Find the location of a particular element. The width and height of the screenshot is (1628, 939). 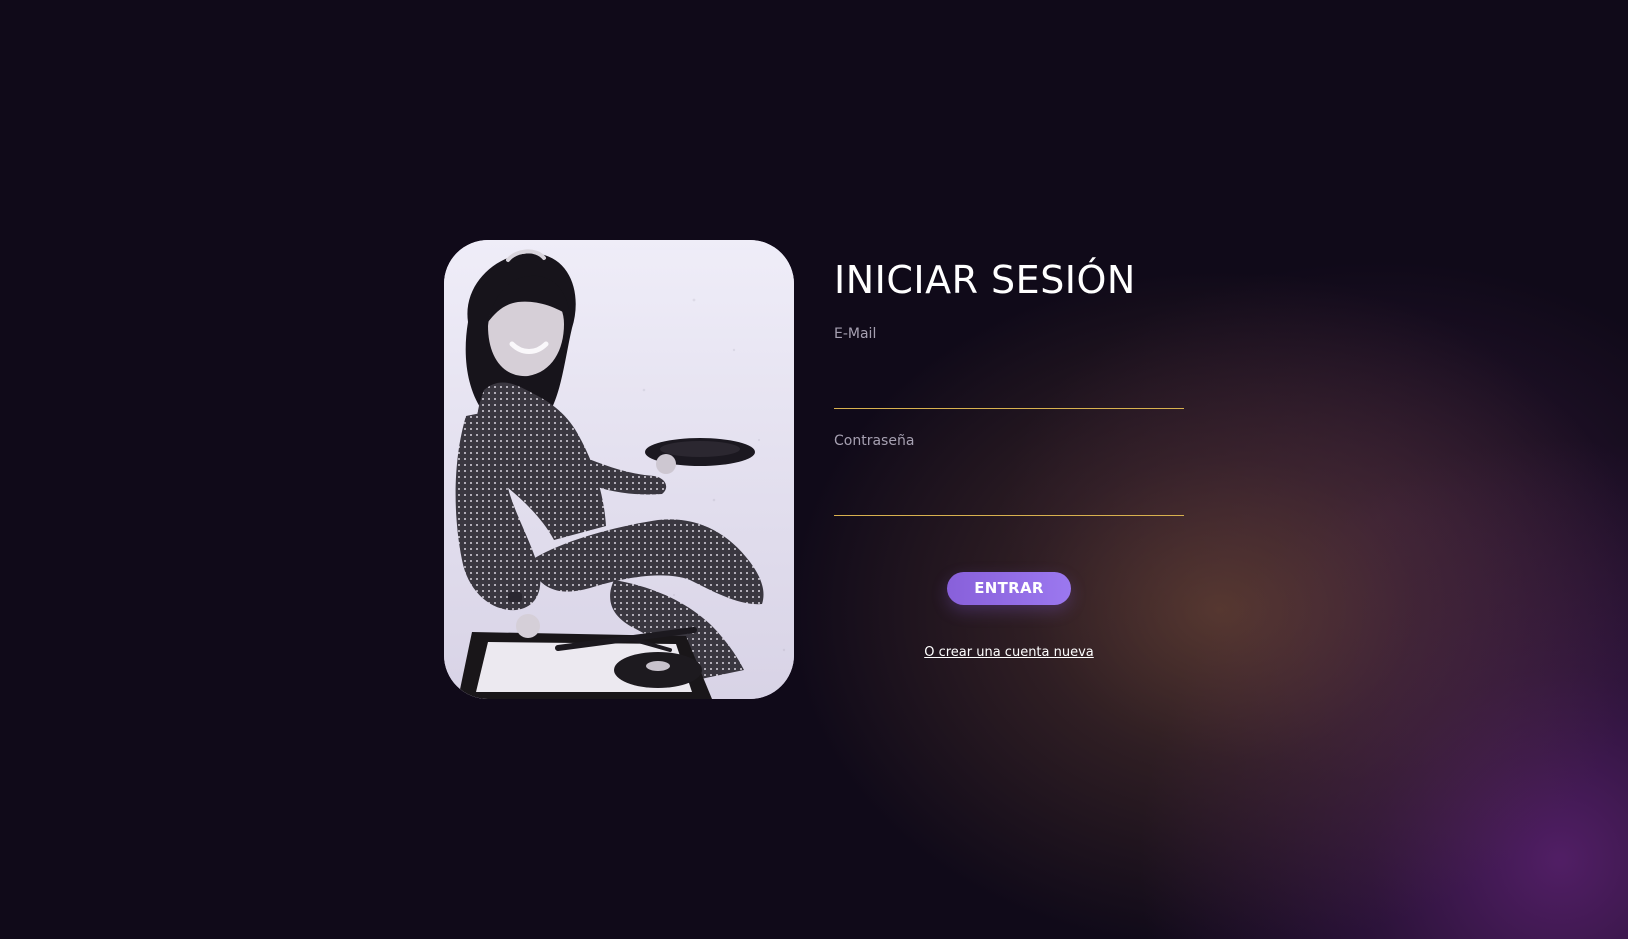

login-actions: ENTRAR O crear una cuenta nueva is located at coordinates (1009, 615).